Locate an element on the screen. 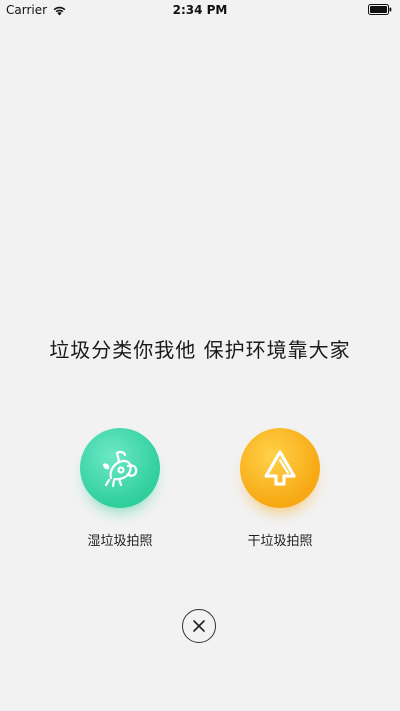 Image resolution: width=400 pixels, height=711 pixels. wet-waste-label: 湿垃圾拍照 is located at coordinates (120, 541).